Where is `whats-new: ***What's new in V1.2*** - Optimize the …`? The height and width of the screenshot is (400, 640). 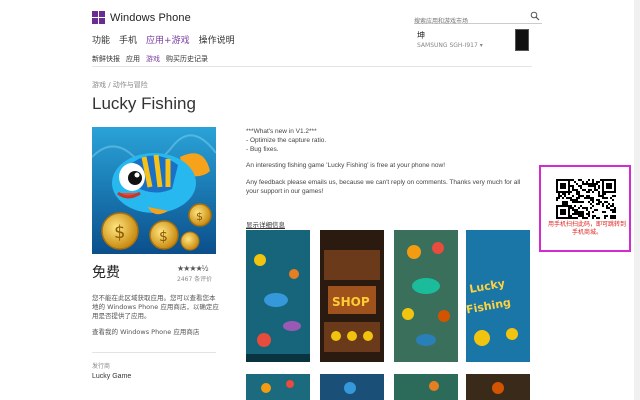 whats-new: ***What's new in V1.2*** - Optimize the … is located at coordinates (286, 140).